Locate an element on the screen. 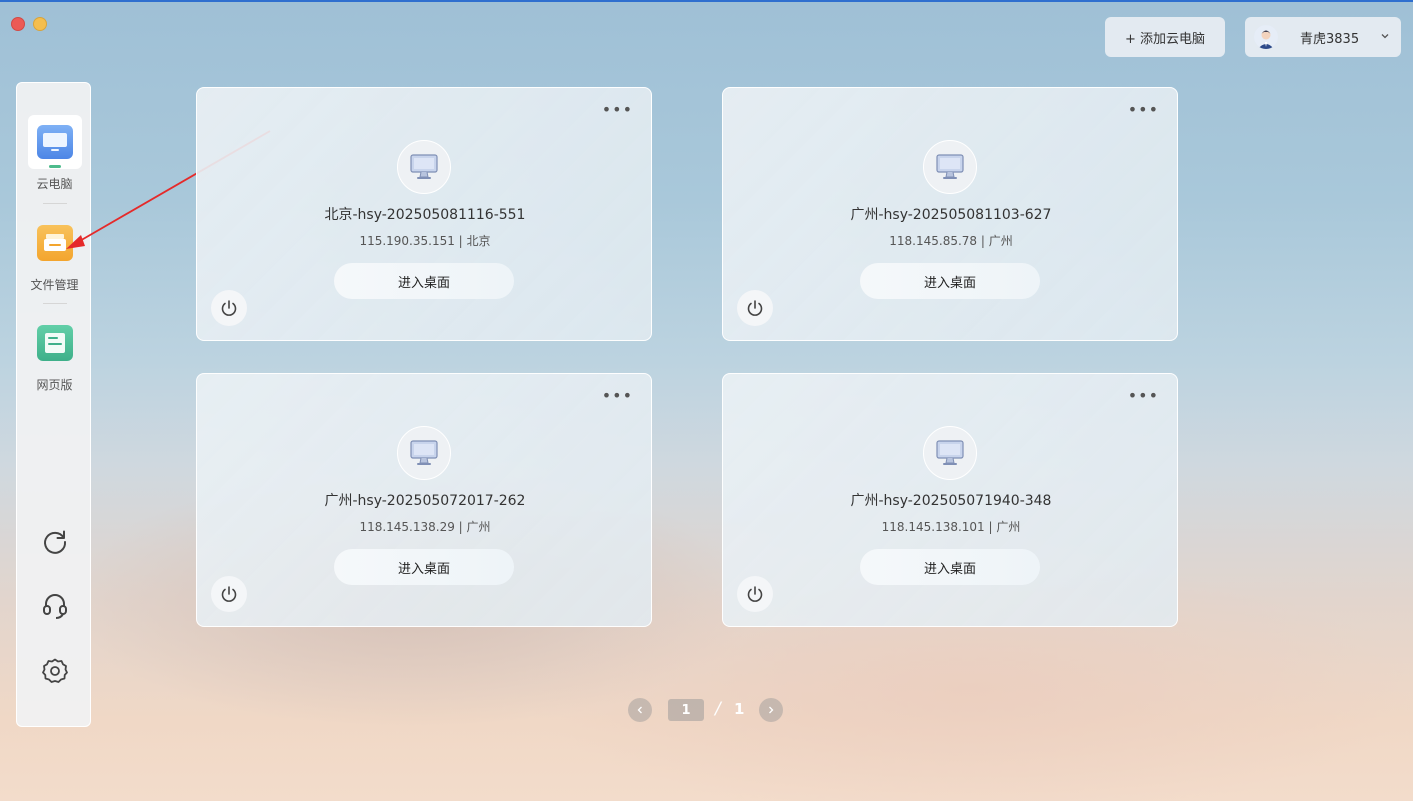 The image size is (1413, 801). cloud-pc-ip: 118.145.138.29 | 广州 is located at coordinates (425, 527).